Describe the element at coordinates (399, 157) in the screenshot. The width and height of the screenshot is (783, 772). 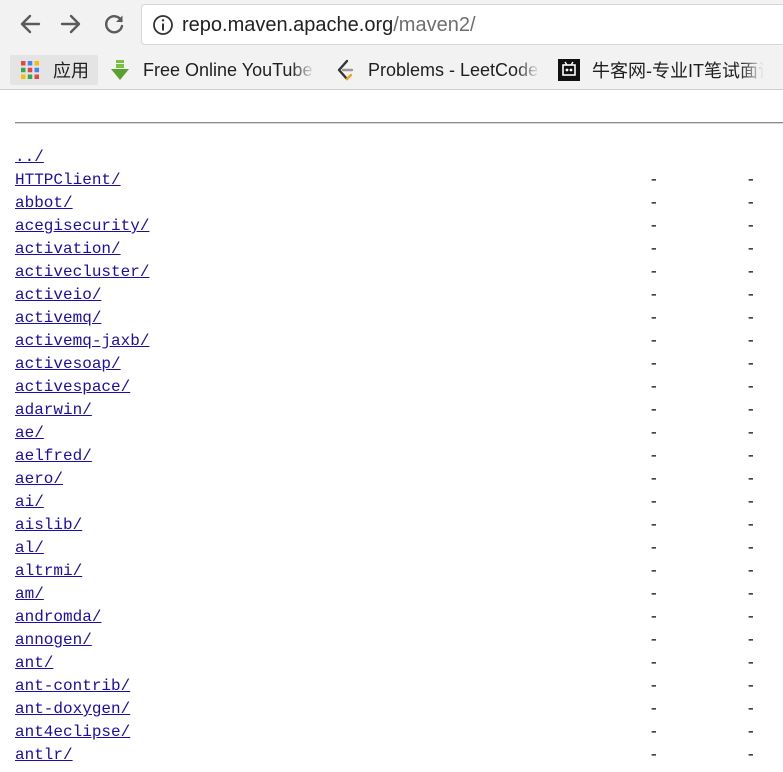
I see `listing-row: ../` at that location.